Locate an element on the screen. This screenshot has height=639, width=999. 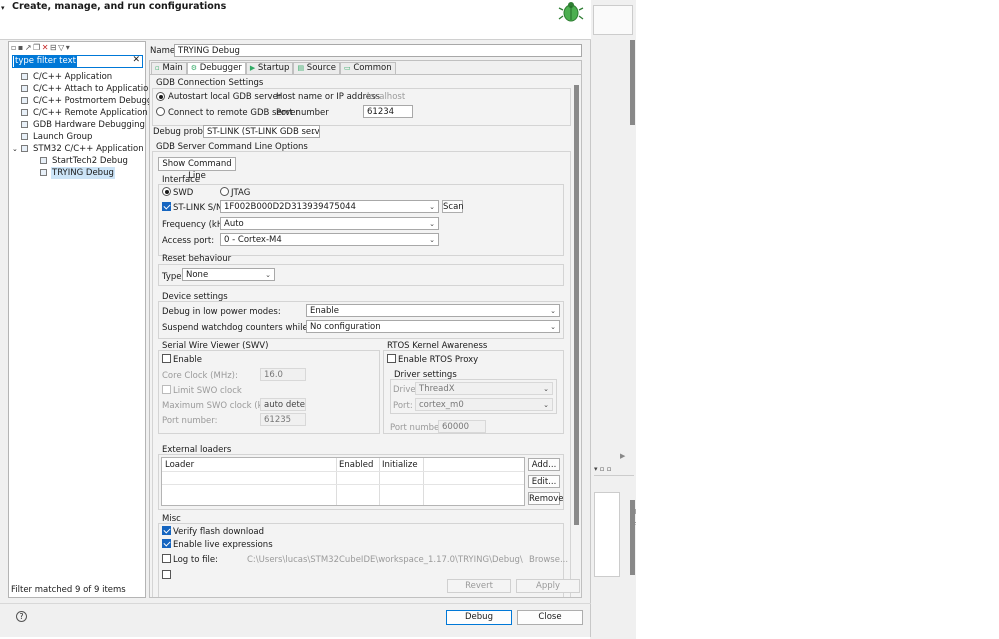
tree-item-label: StartTech2 Debug is located at coordinates (90, 161).